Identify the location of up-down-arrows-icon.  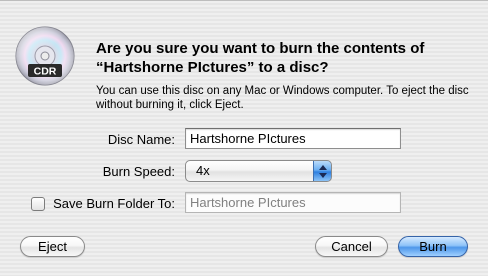
(322, 171).